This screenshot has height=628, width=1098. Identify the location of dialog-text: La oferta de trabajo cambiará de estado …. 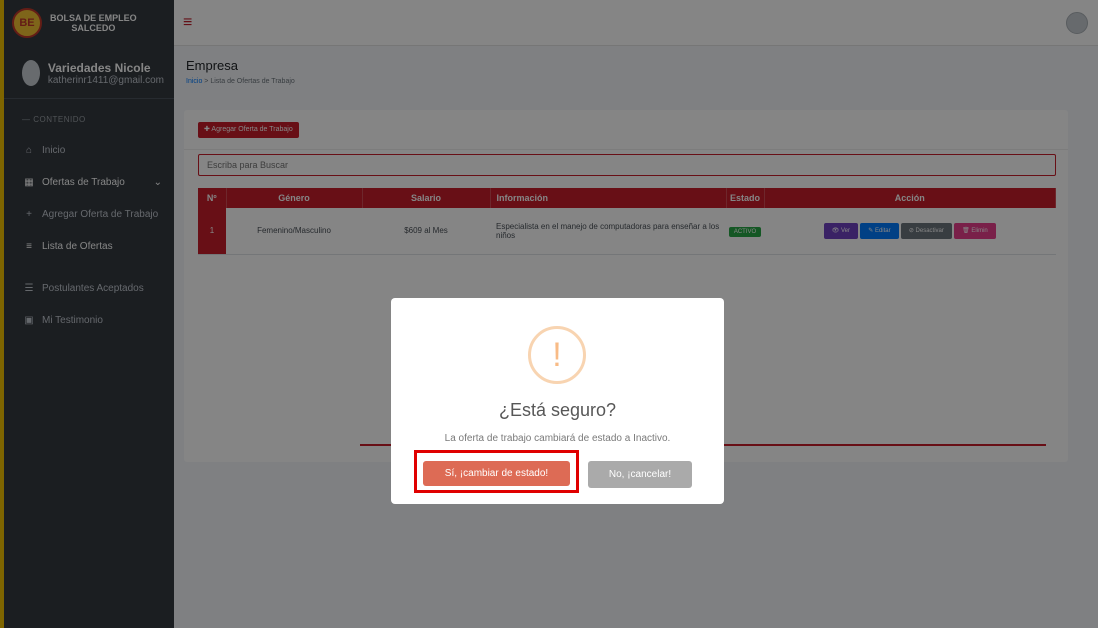
(557, 438).